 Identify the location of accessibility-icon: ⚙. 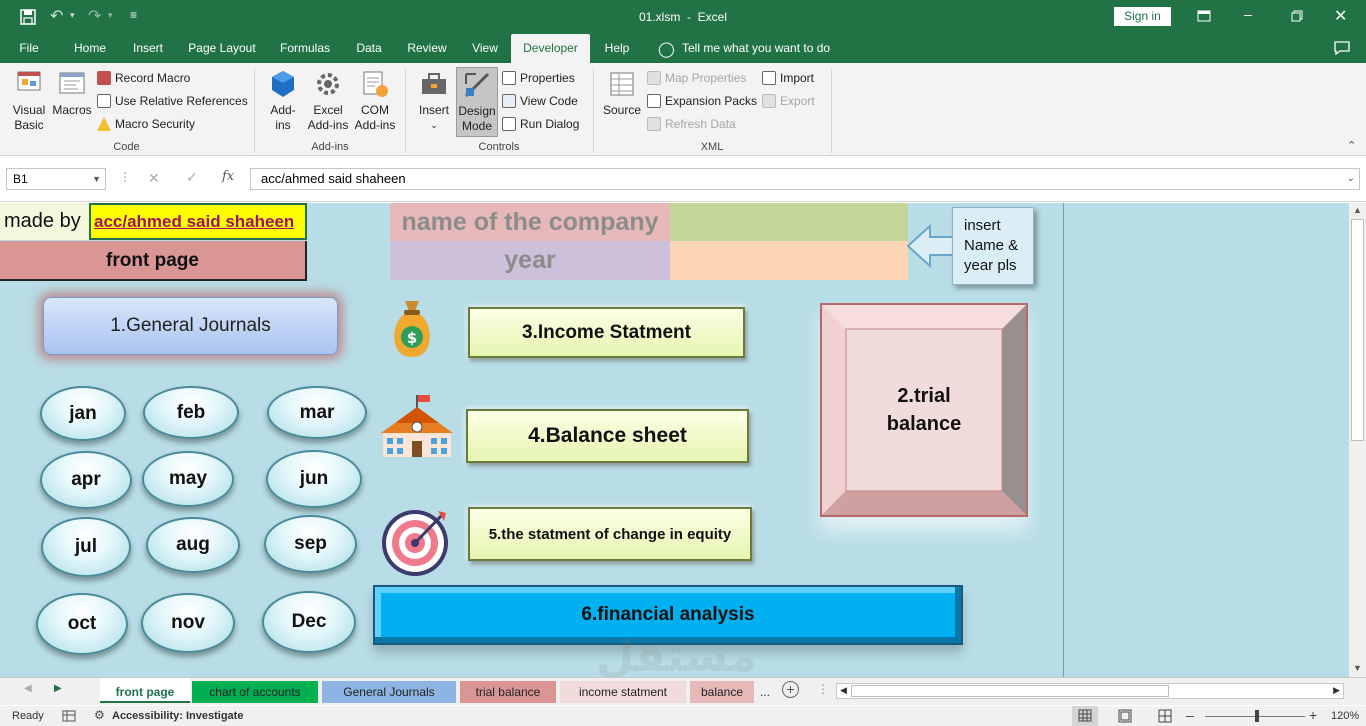
(99, 715).